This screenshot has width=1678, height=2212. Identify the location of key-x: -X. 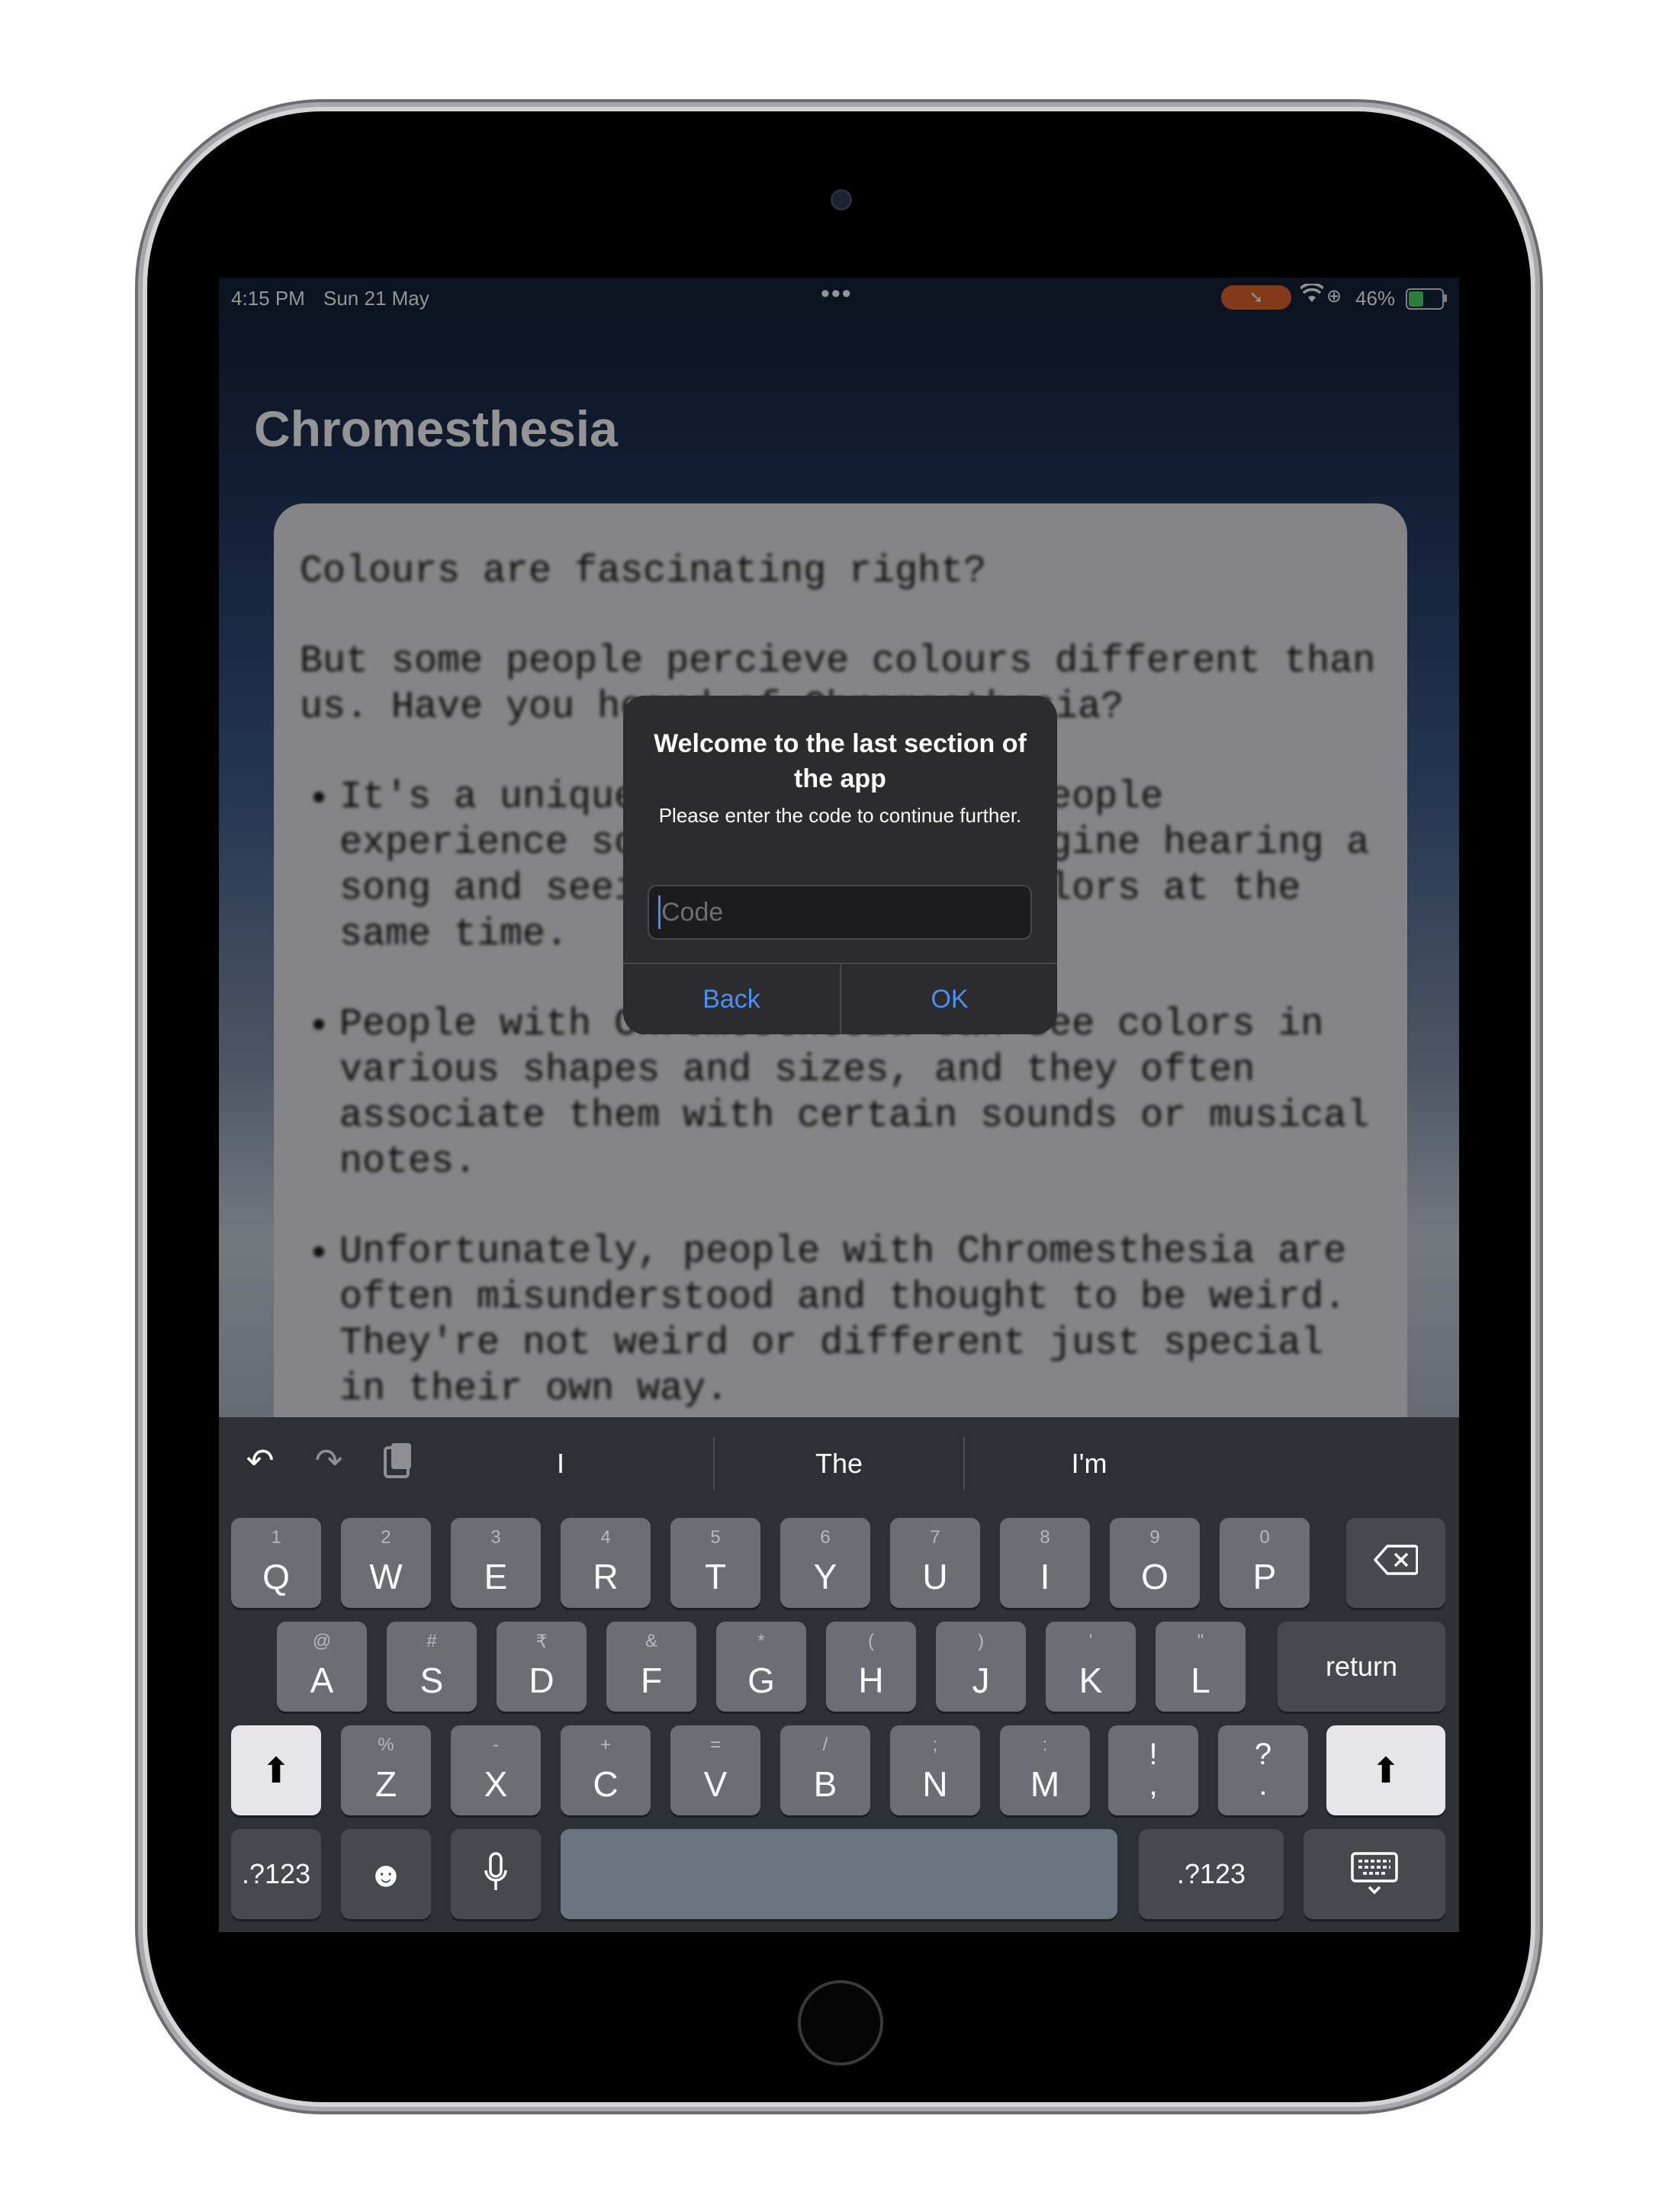
(496, 1770).